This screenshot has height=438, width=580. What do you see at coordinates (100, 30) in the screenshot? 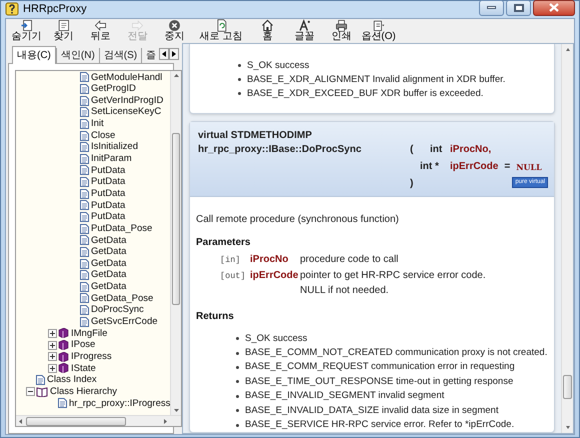
I see `toolbar-button: 뒤로` at bounding box center [100, 30].